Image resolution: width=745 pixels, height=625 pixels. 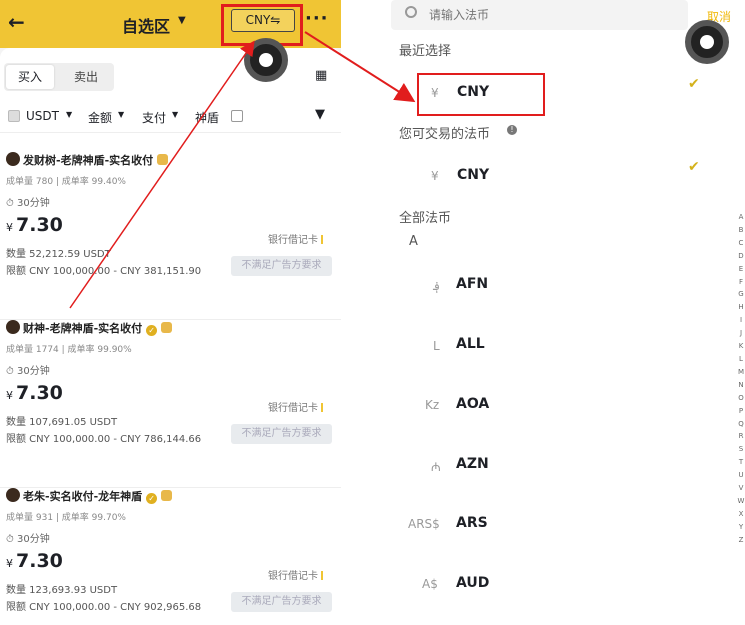 What do you see at coordinates (741, 307) in the screenshot?
I see `alphabet-letter: H` at bounding box center [741, 307].